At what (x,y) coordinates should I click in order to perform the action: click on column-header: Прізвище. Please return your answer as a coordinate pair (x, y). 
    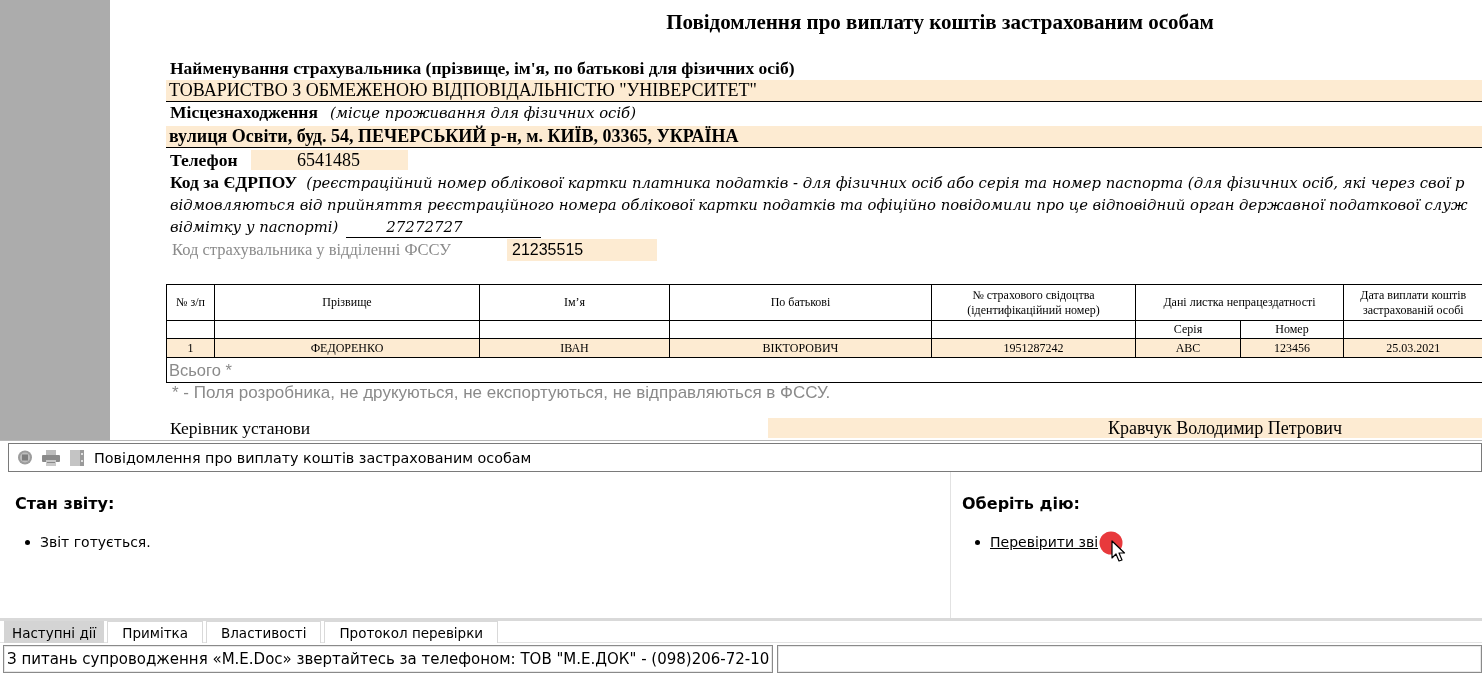
    Looking at the image, I should click on (347, 302).